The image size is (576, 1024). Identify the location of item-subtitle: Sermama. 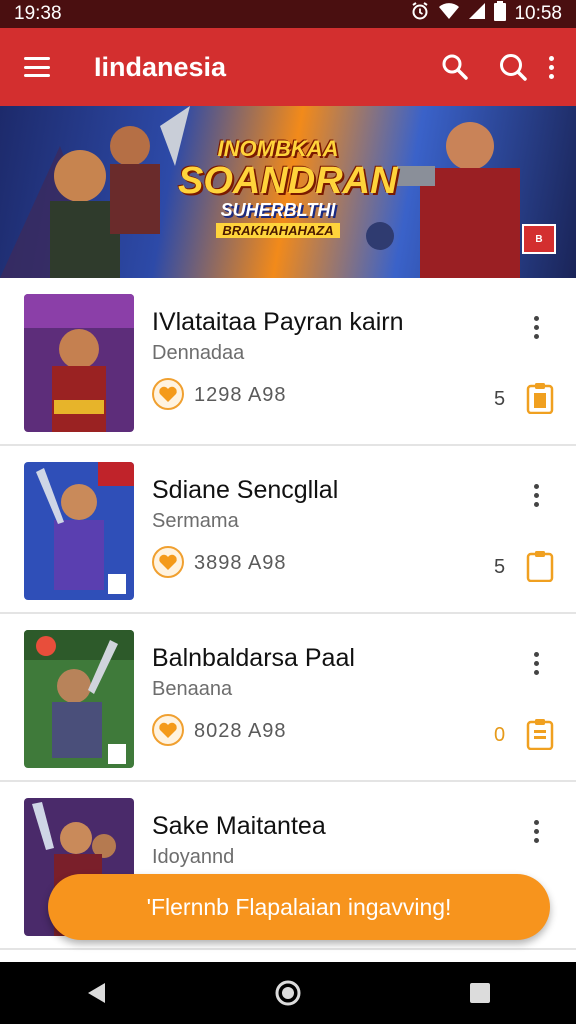
(195, 521).